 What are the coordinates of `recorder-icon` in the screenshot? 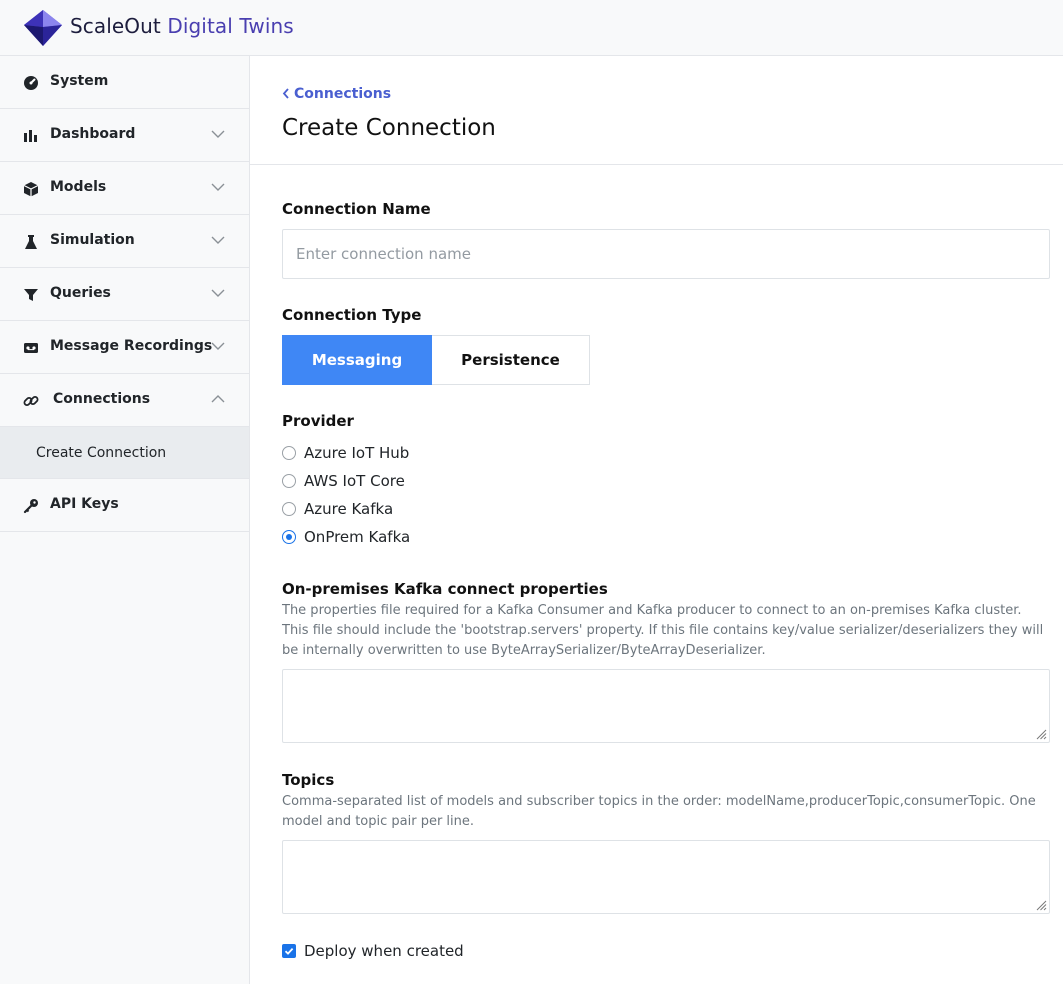 It's located at (31, 348).